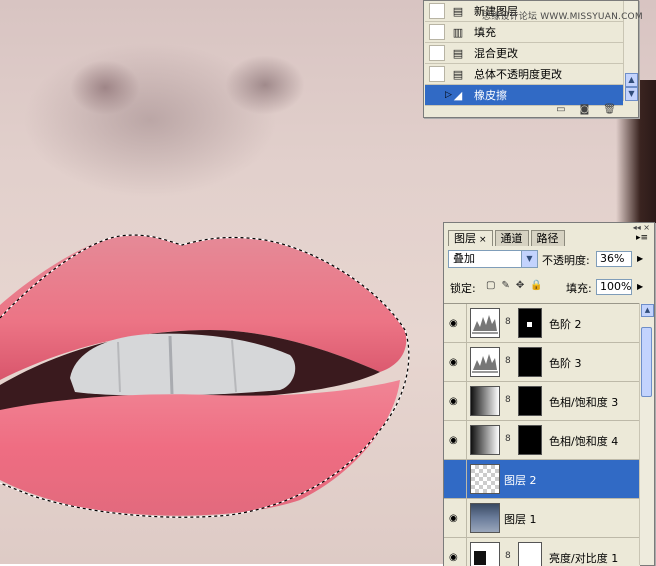  What do you see at coordinates (542, 479) in the screenshot?
I see `layer-row-selected: ◉ 图层 2` at bounding box center [542, 479].